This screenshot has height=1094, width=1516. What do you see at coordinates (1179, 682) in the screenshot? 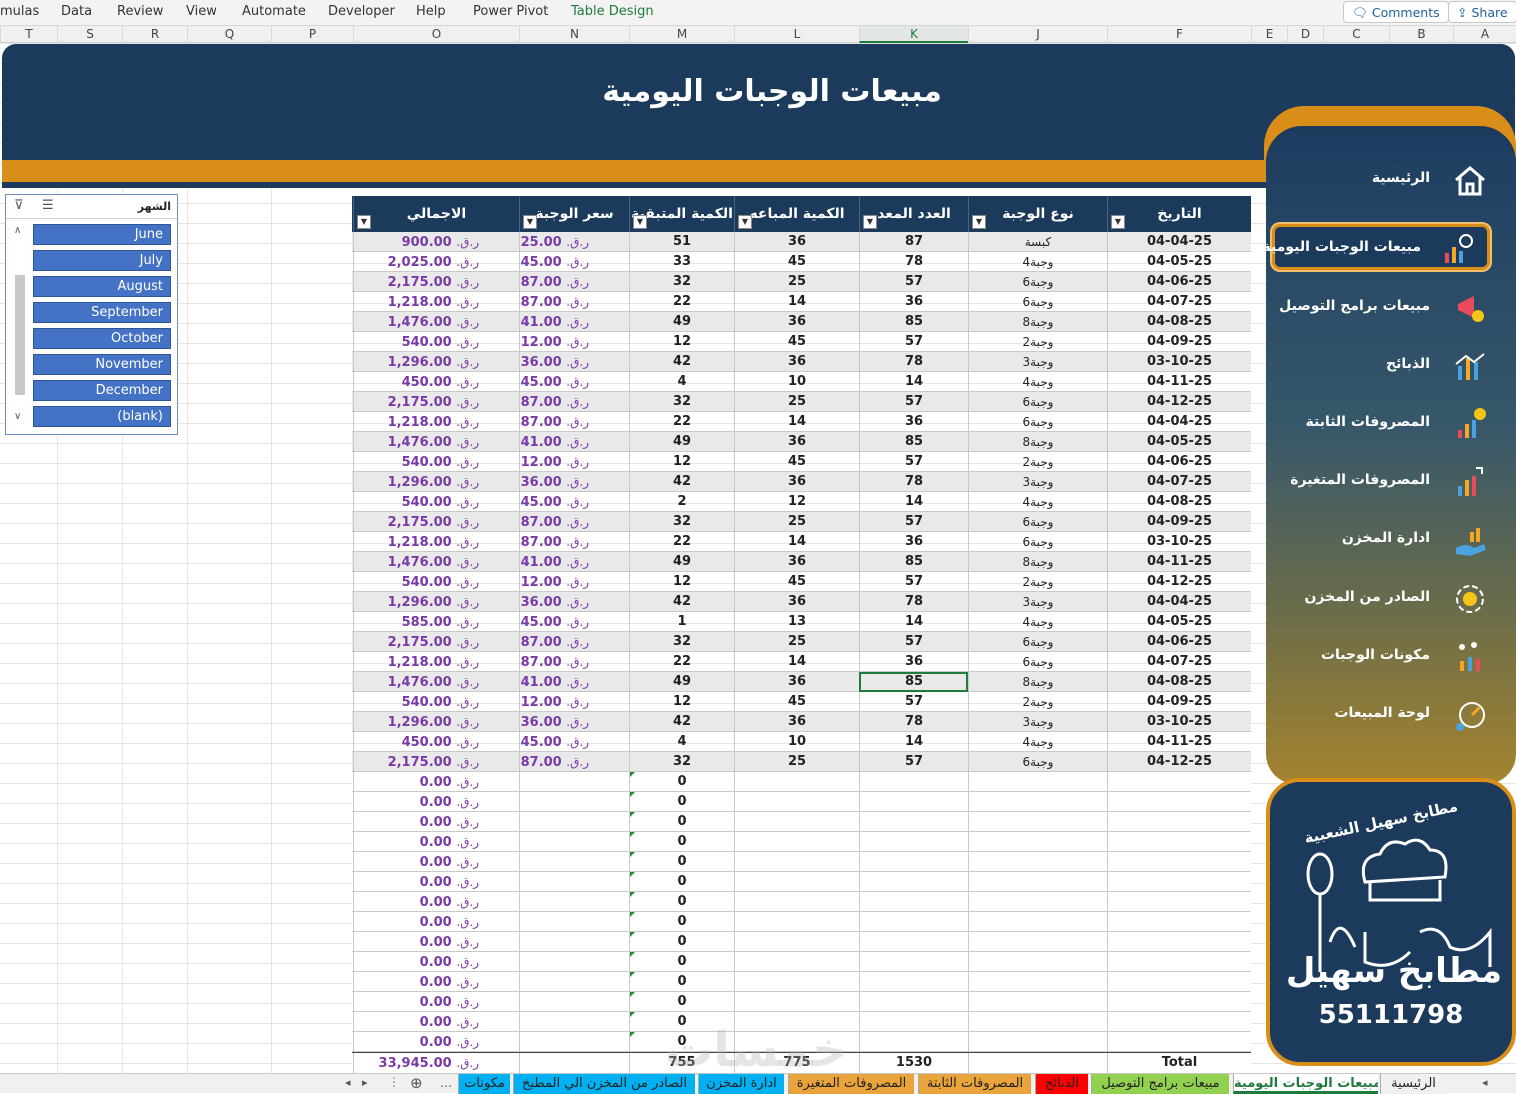
I see `date-cell: 04-08-25` at bounding box center [1179, 682].